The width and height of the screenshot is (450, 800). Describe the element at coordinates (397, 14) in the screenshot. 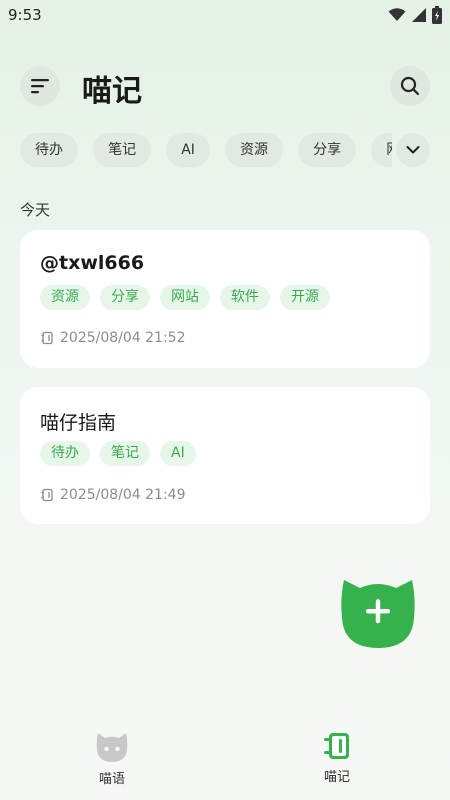

I see `wifi-icon` at that location.